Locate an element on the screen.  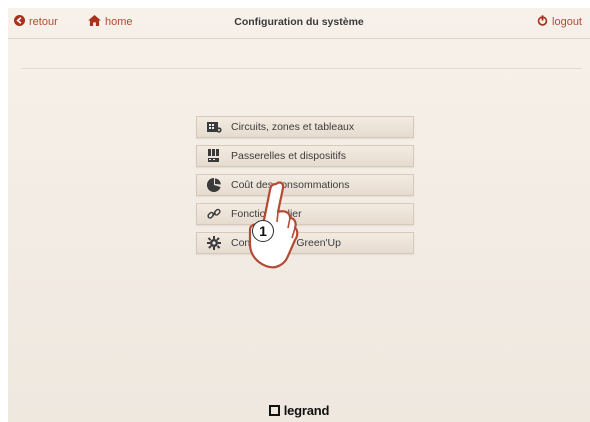
step-number-badge: 1 is located at coordinates (263, 231).